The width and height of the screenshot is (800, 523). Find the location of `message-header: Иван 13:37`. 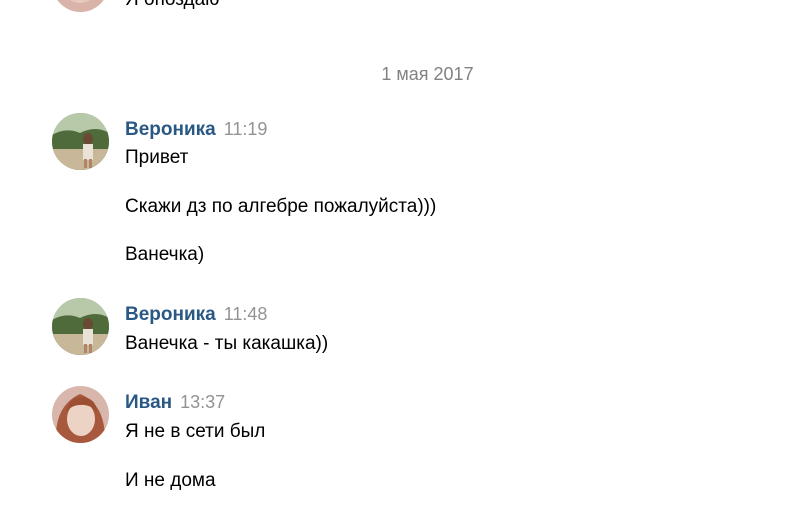

message-header: Иван 13:37 is located at coordinates (175, 402).